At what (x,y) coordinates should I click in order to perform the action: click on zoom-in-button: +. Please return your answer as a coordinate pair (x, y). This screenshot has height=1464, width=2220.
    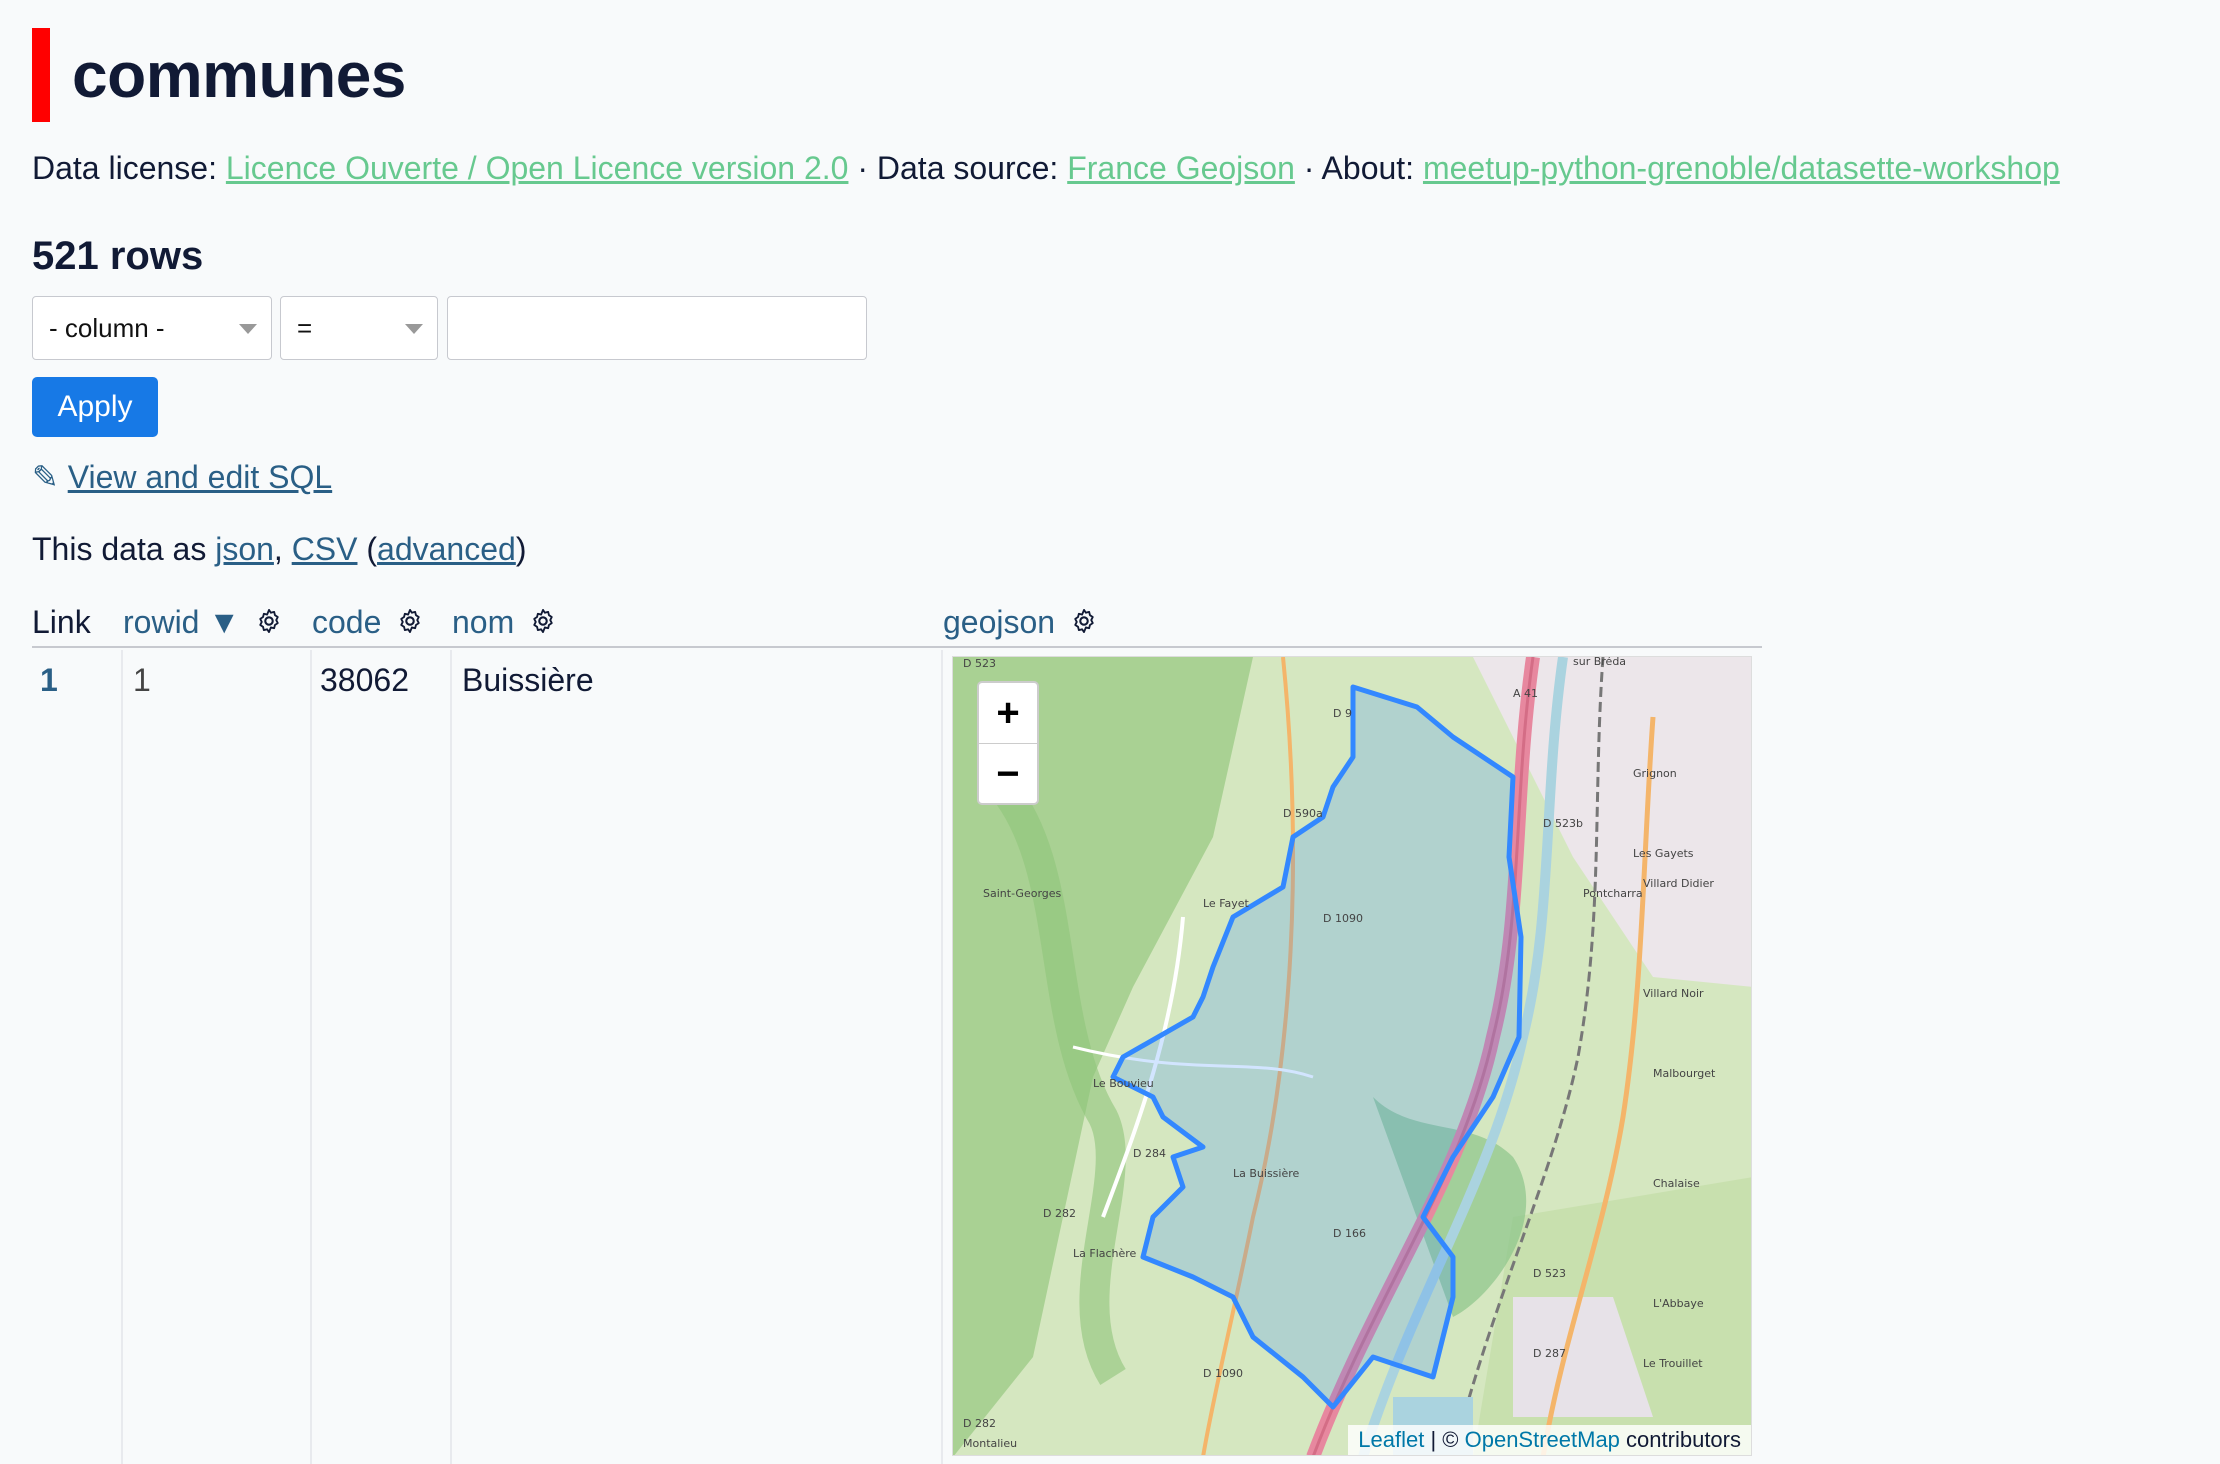
    Looking at the image, I should click on (1008, 713).